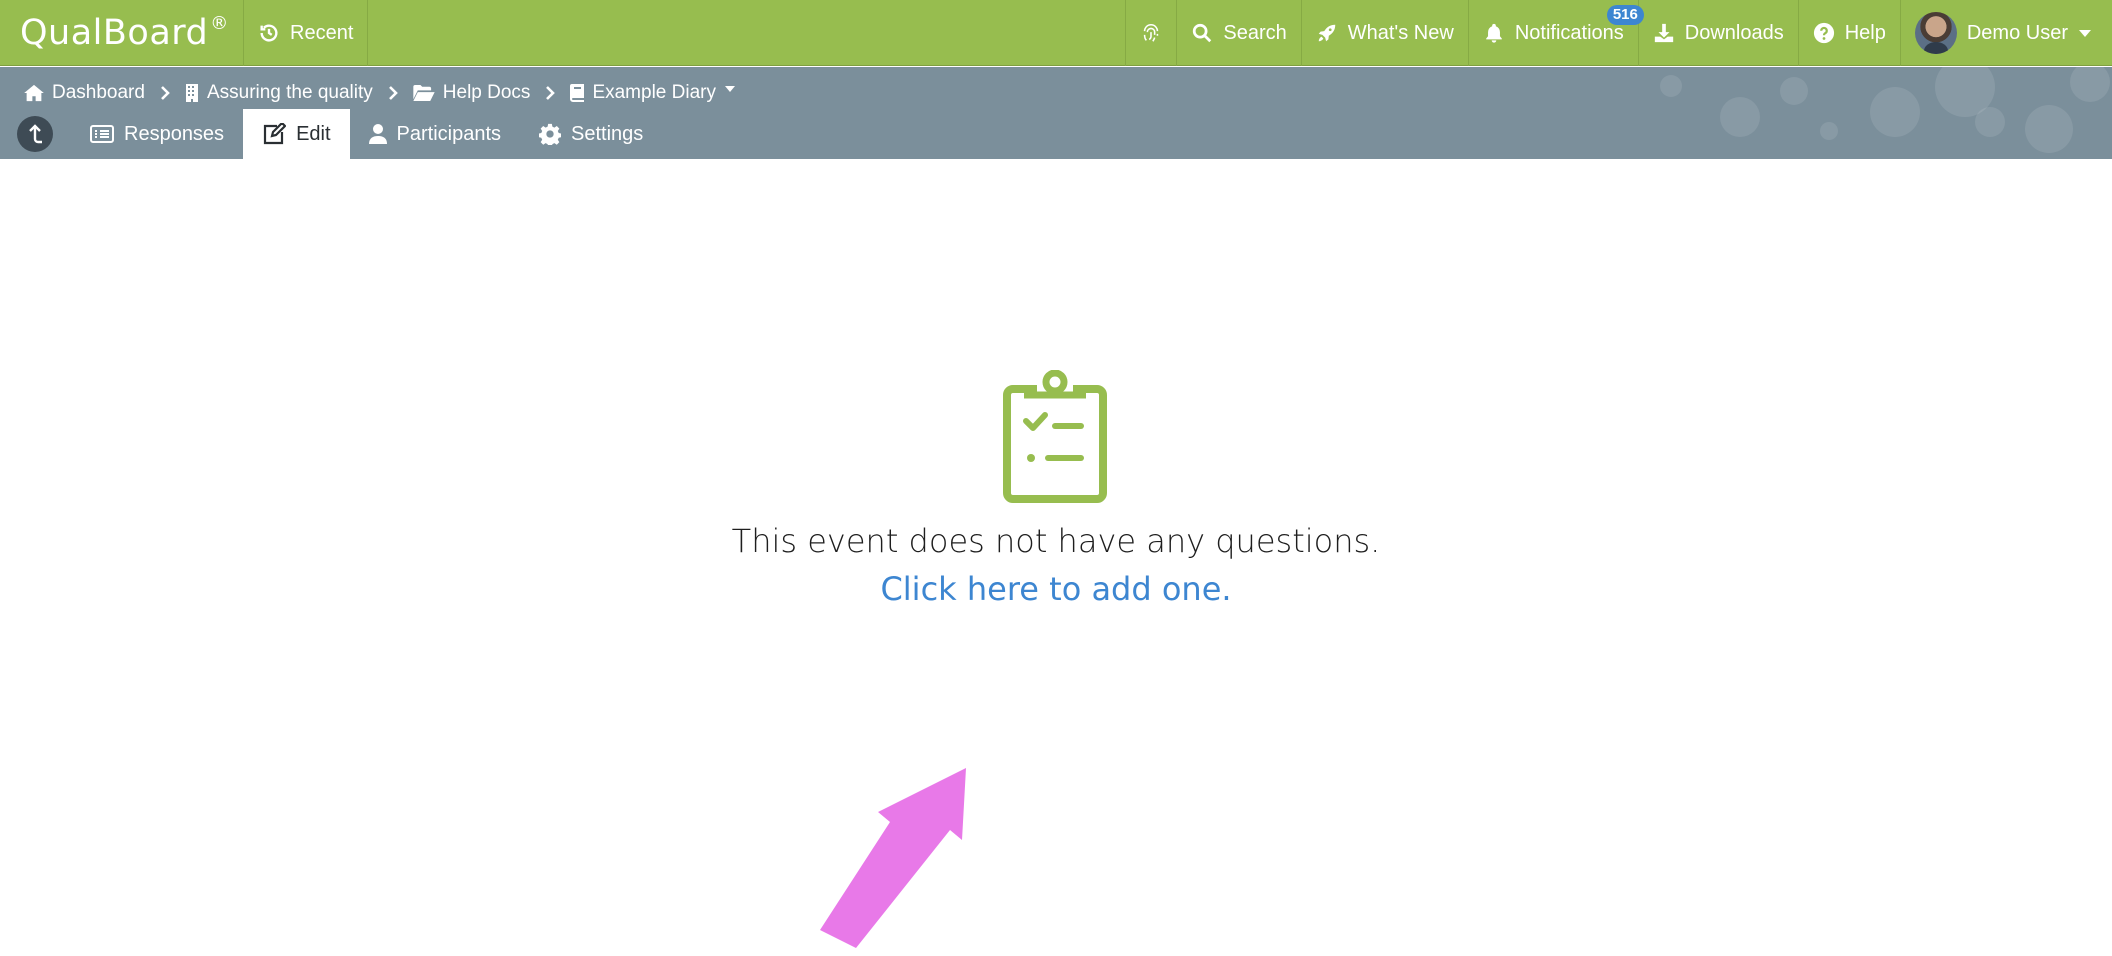 This screenshot has height=956, width=2112. Describe the element at coordinates (1935, 33) in the screenshot. I see `avatar` at that location.